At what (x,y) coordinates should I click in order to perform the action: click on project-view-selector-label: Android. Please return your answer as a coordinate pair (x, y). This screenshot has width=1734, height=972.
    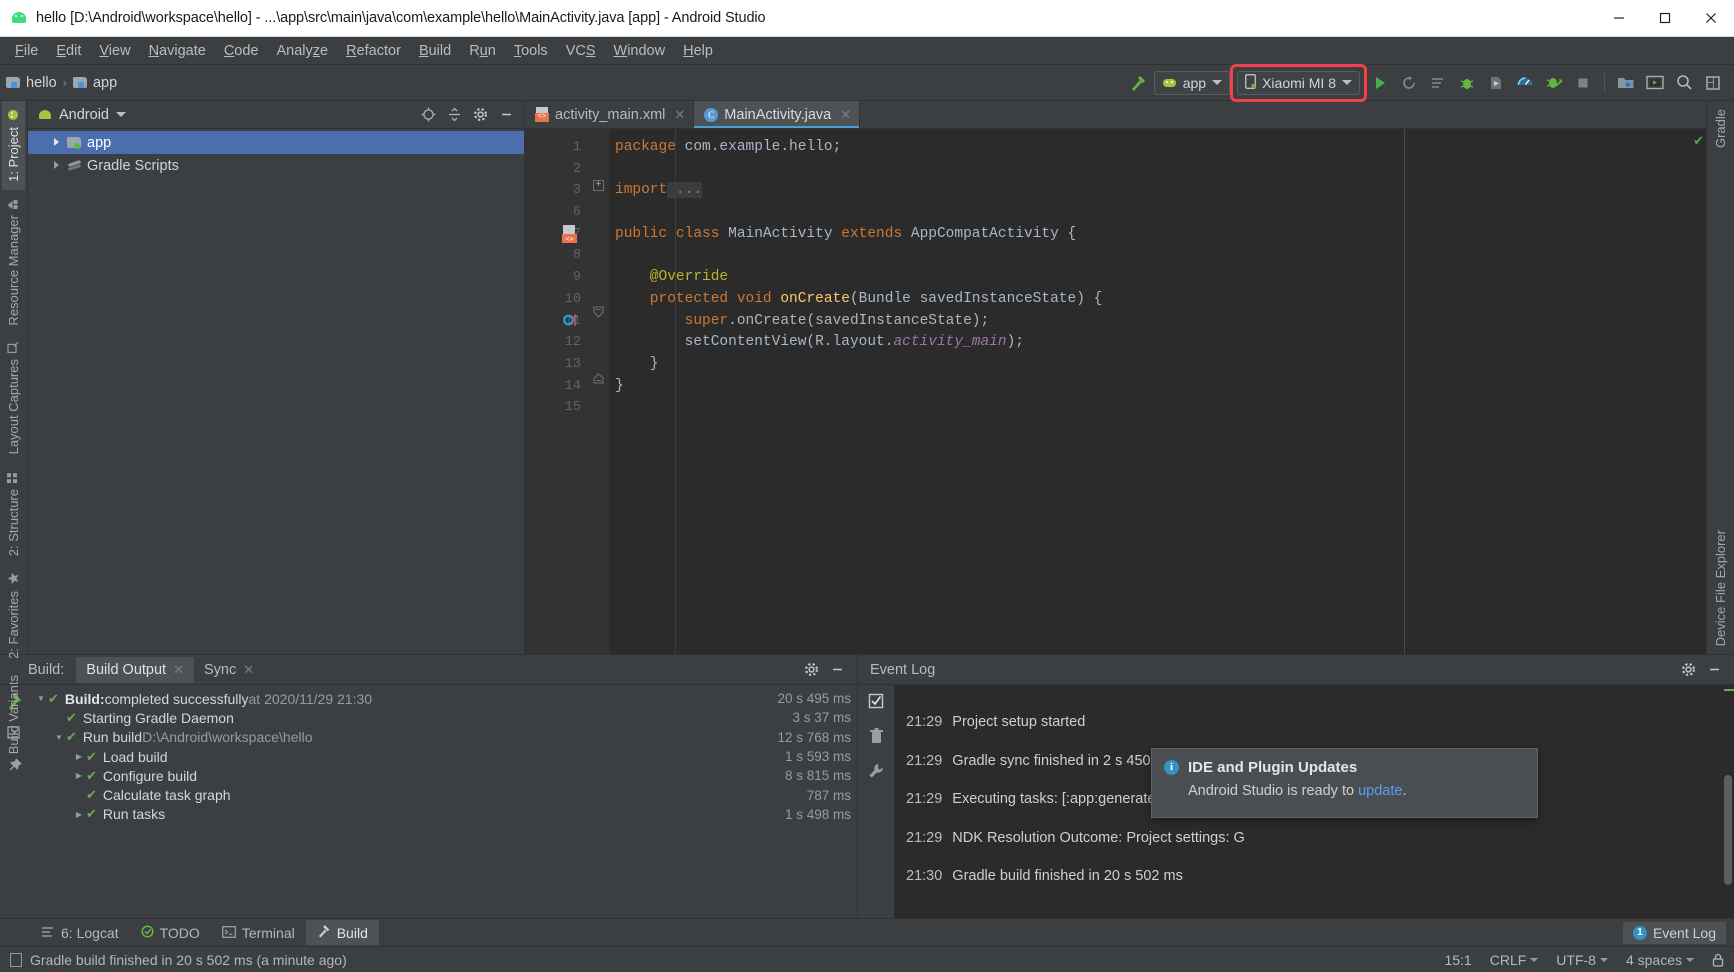
    Looking at the image, I should click on (84, 115).